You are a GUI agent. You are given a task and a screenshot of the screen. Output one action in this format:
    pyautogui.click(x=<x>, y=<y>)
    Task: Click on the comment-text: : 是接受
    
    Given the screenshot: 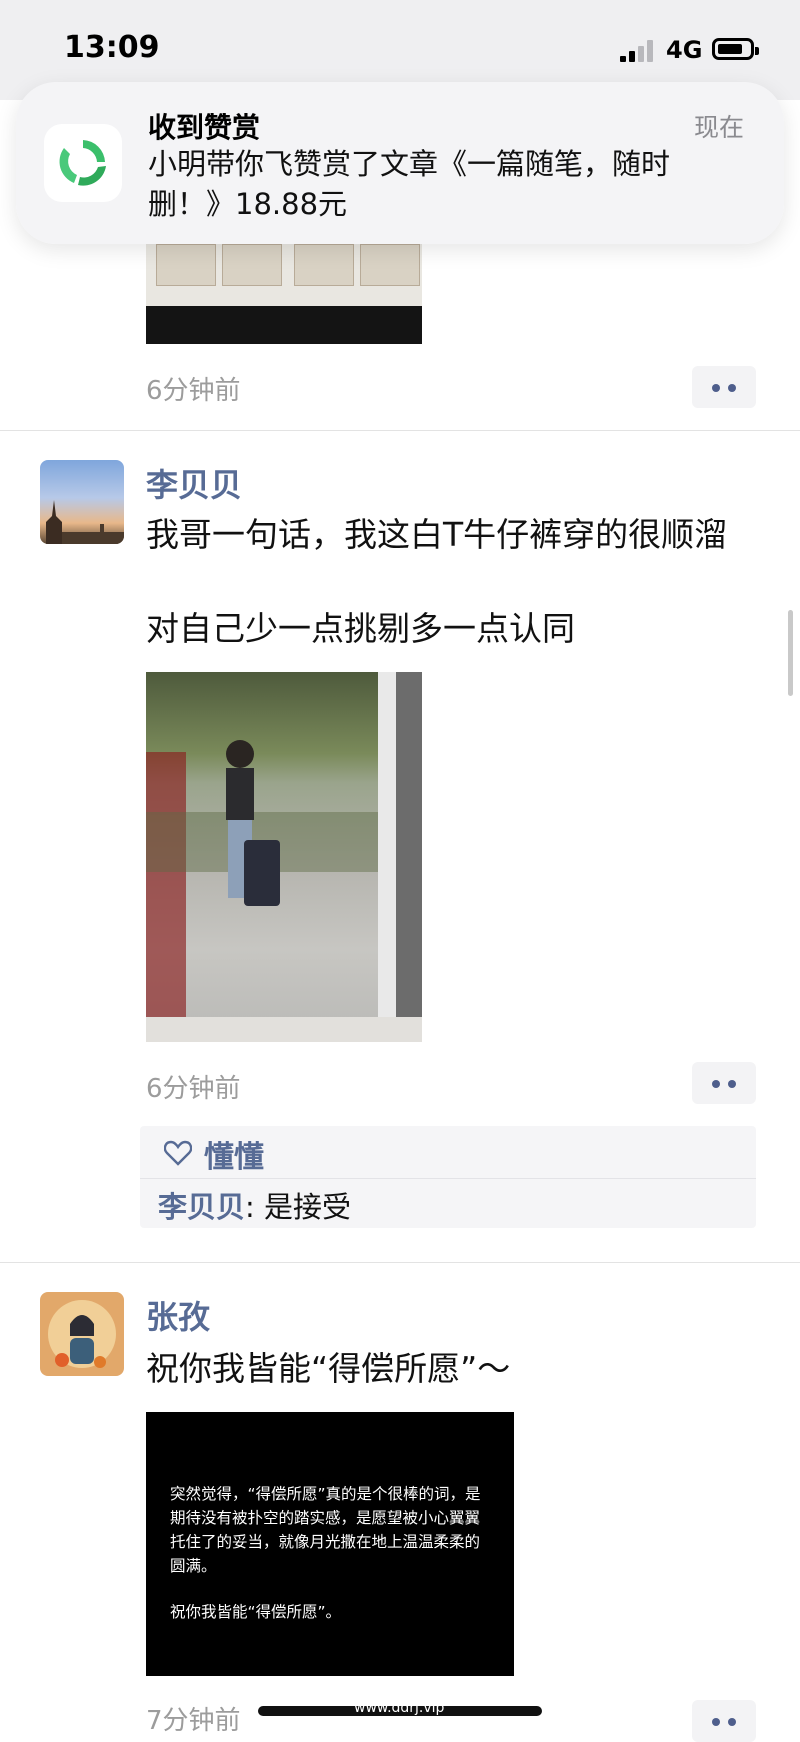 What is the action you would take?
    pyautogui.click(x=298, y=1207)
    